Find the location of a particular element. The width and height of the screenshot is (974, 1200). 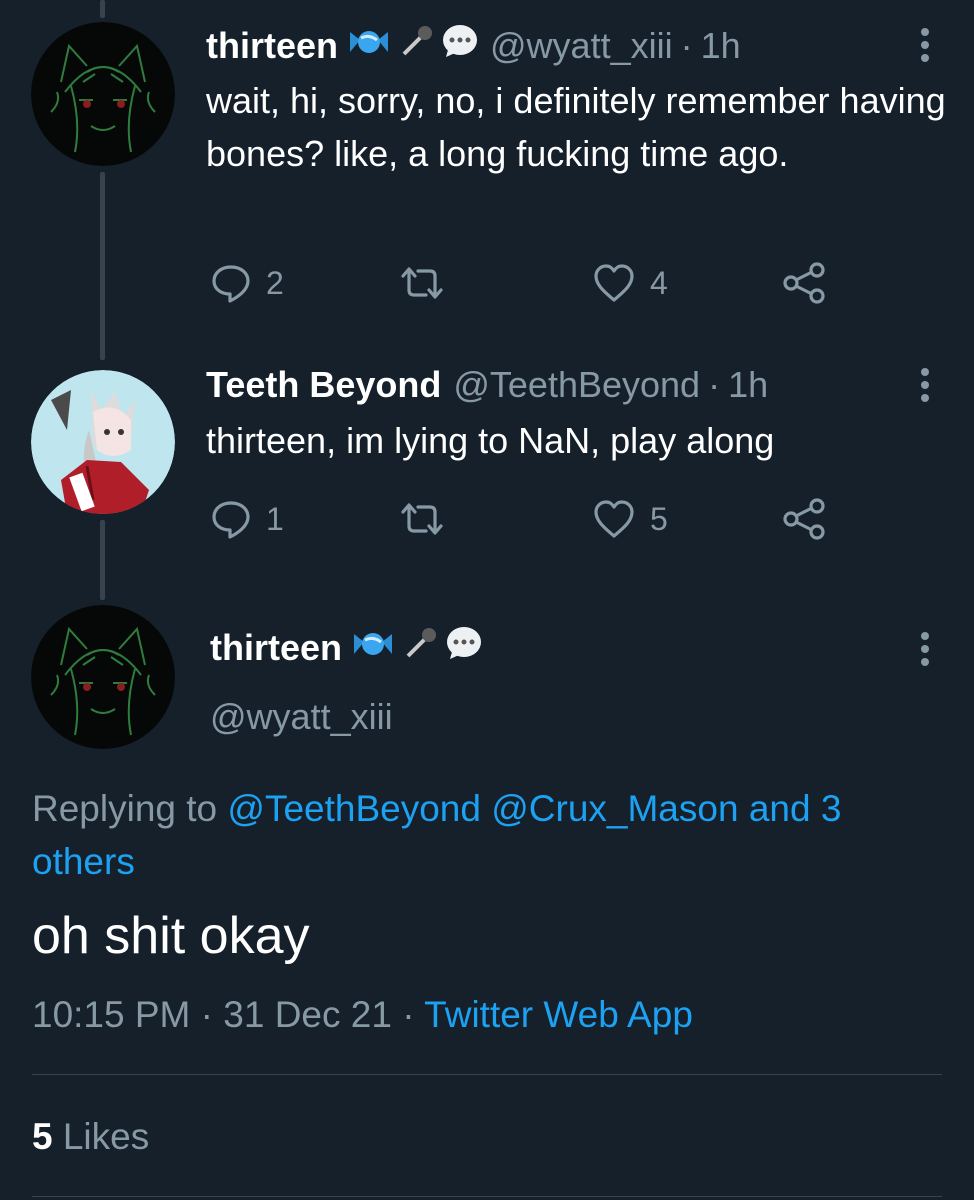

tweet-header: Teeth Beyond @TeethBeyond · 1h is located at coordinates (487, 385).